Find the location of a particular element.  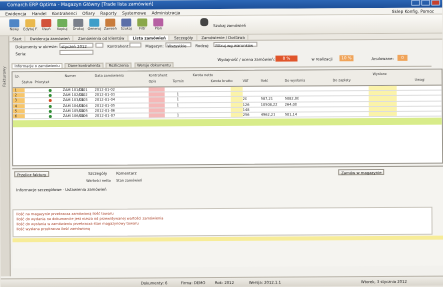

col-priority: Priorytet is located at coordinates (42, 82).